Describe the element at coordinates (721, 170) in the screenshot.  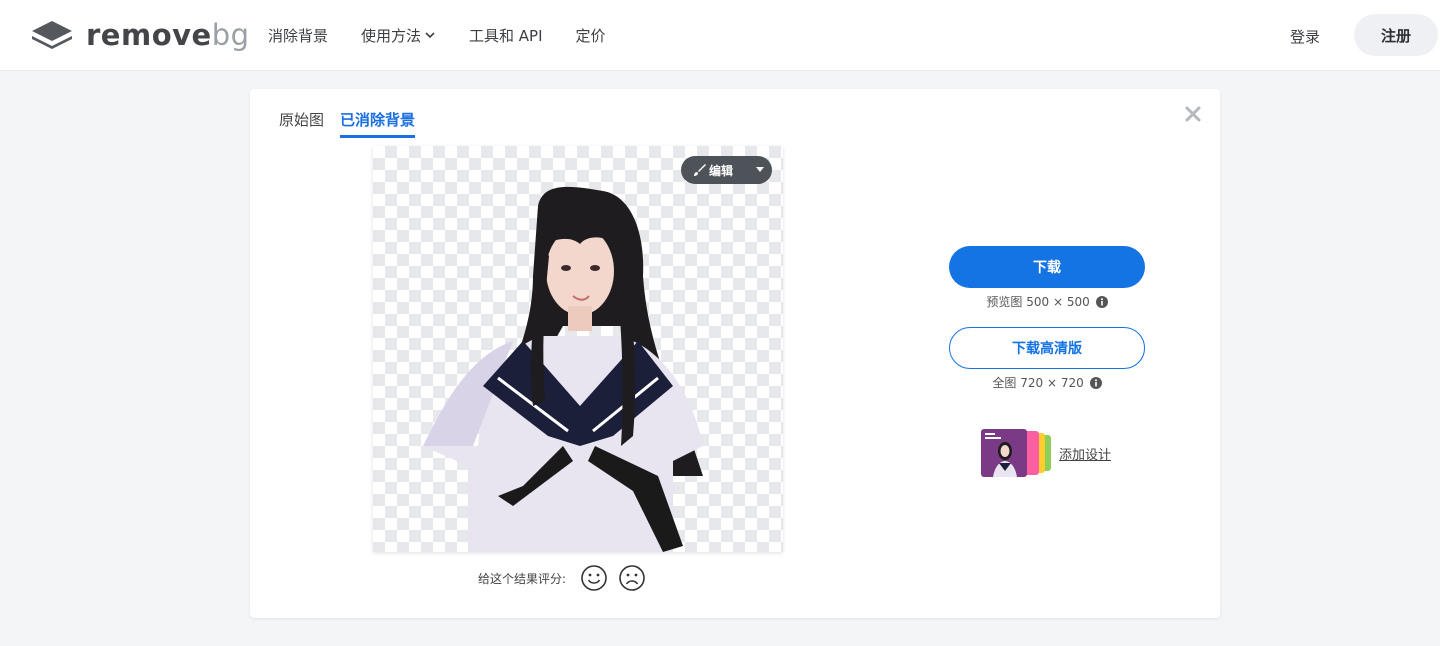
I see `edit-button-label: 编辑` at that location.